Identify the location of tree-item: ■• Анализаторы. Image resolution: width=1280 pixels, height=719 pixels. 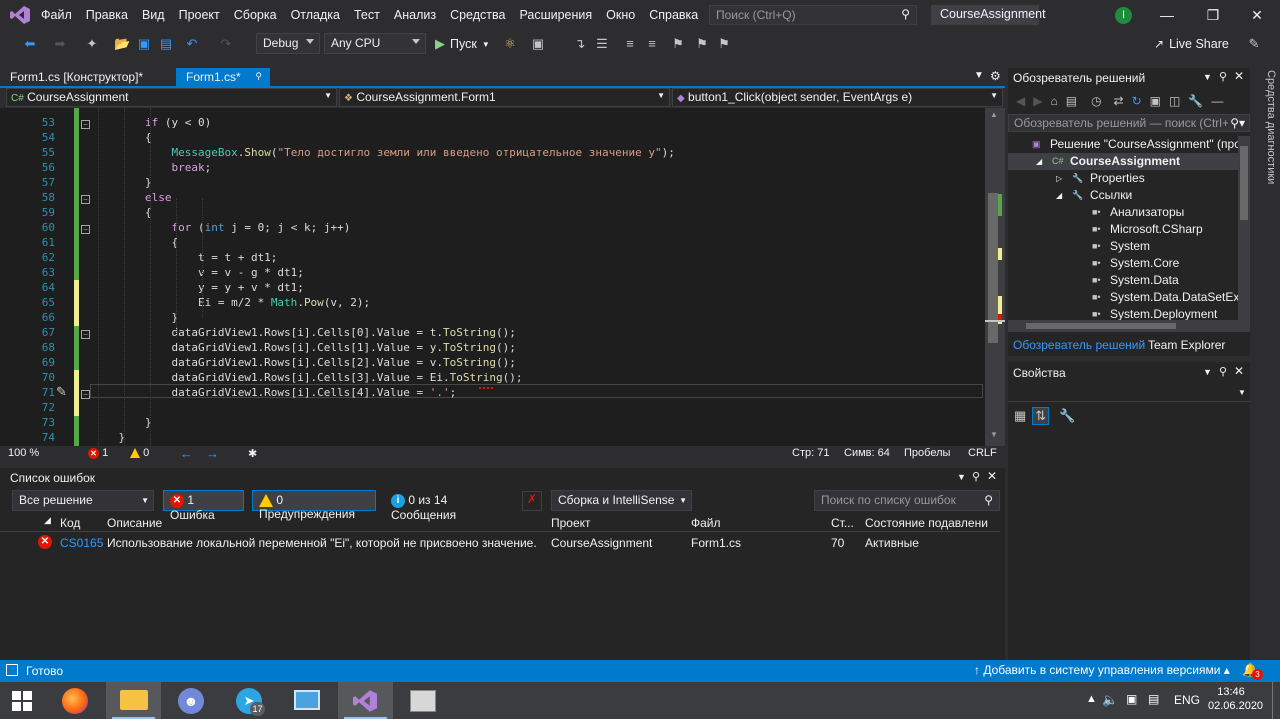
(1123, 212).